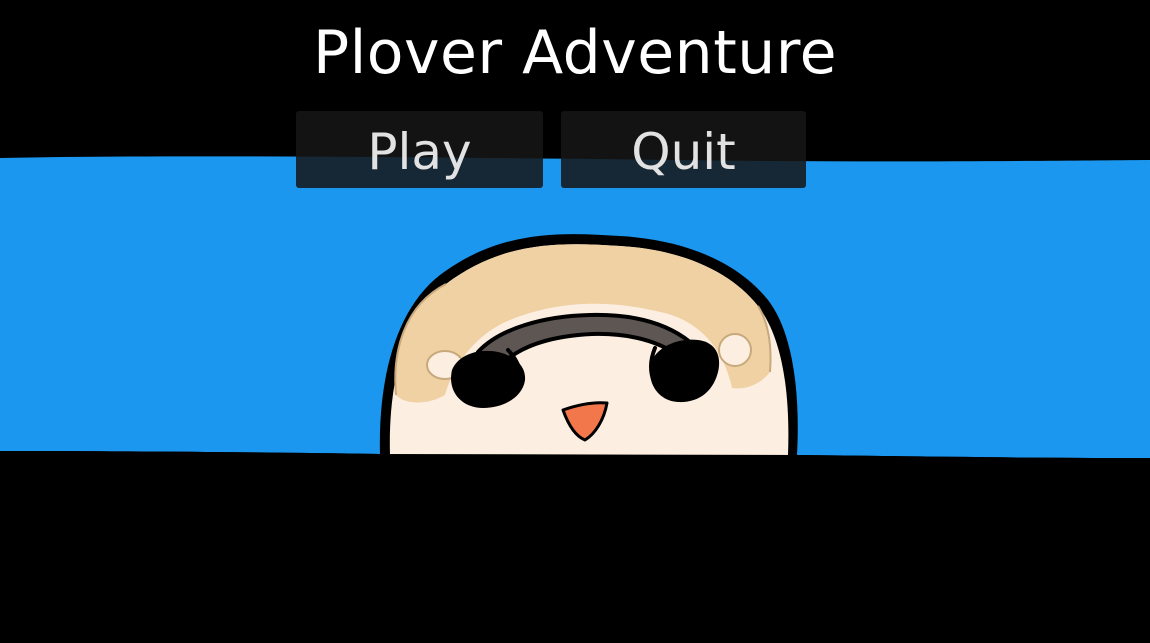 The height and width of the screenshot is (643, 1150). I want to click on play-button-label: Play, so click(419, 151).